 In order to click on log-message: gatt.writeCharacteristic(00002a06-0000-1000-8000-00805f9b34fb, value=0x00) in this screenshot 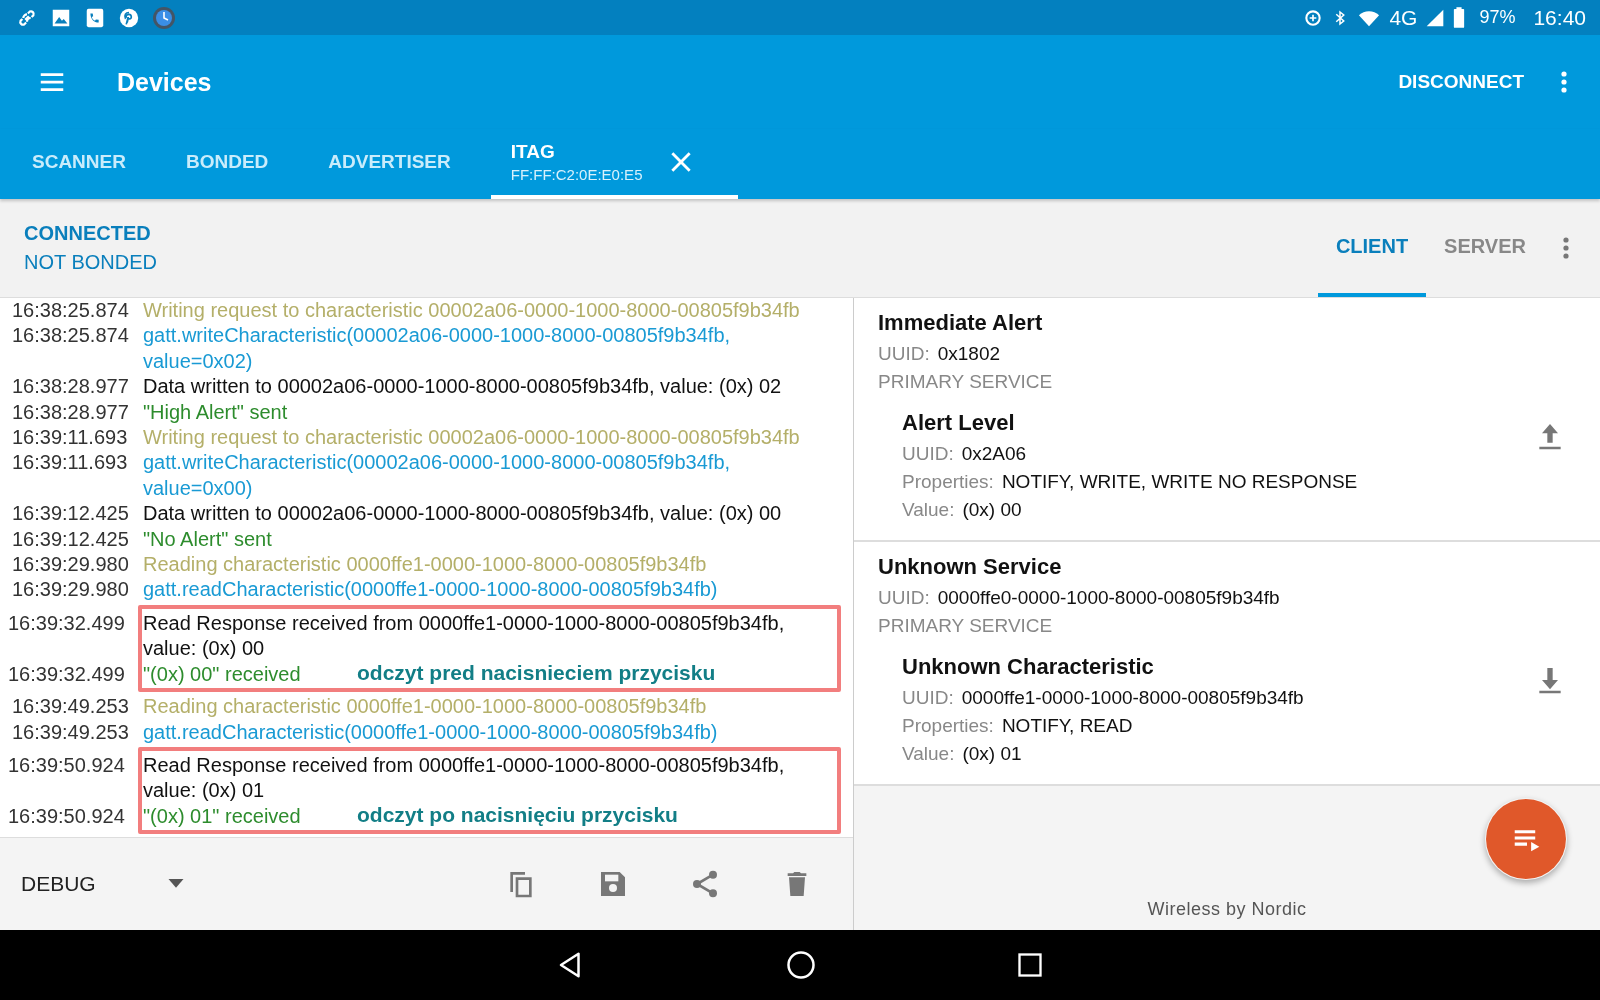, I will do `click(437, 475)`.